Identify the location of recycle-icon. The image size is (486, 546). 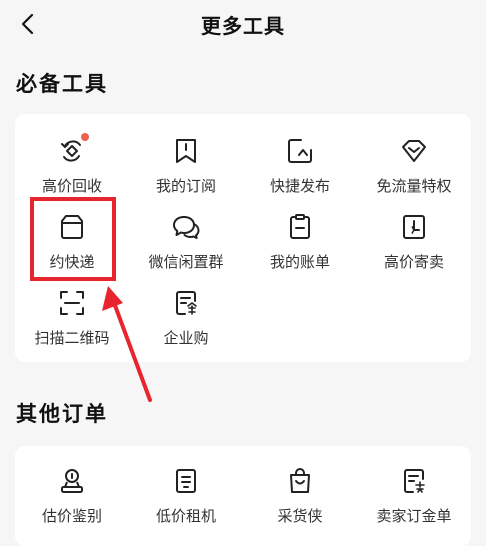
(73, 149).